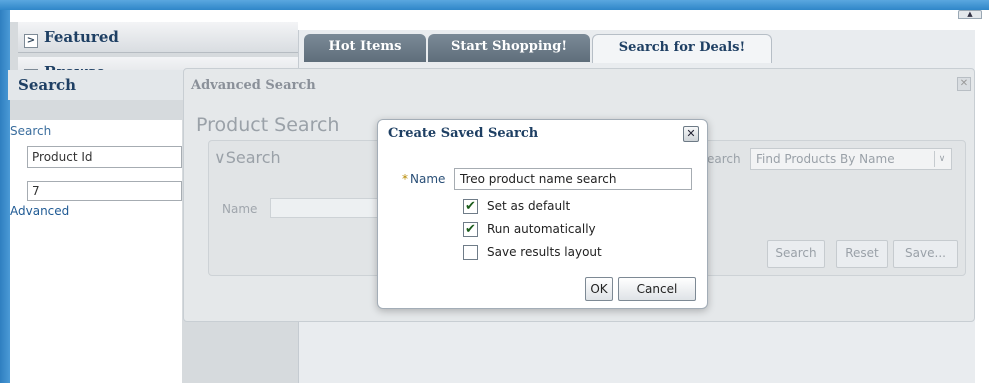  What do you see at coordinates (941, 159) in the screenshot?
I see `chevron-down-icon: ∨` at bounding box center [941, 159].